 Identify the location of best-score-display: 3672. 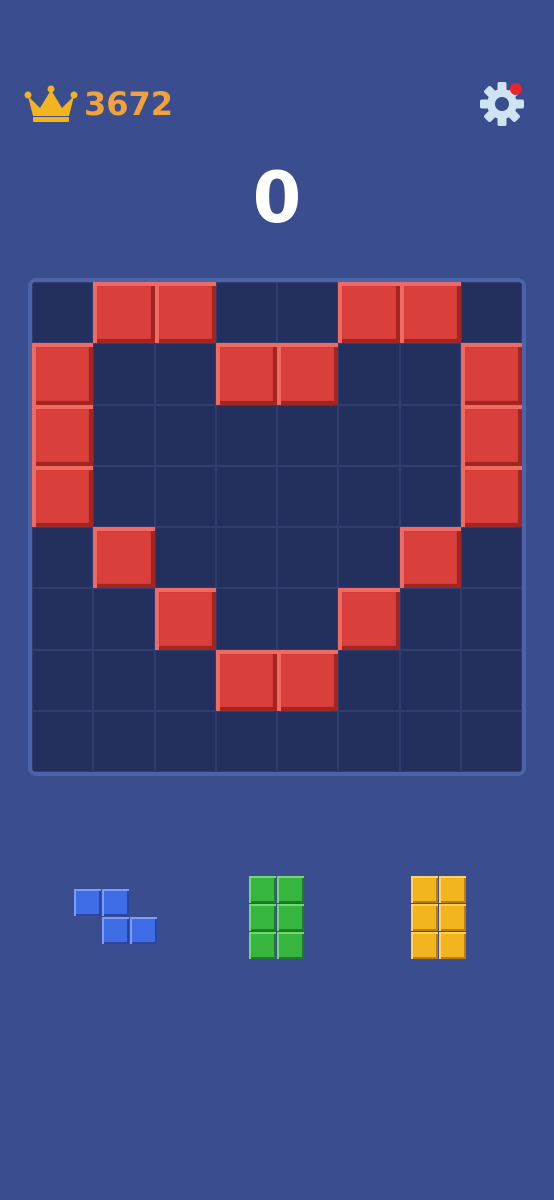
(98, 104).